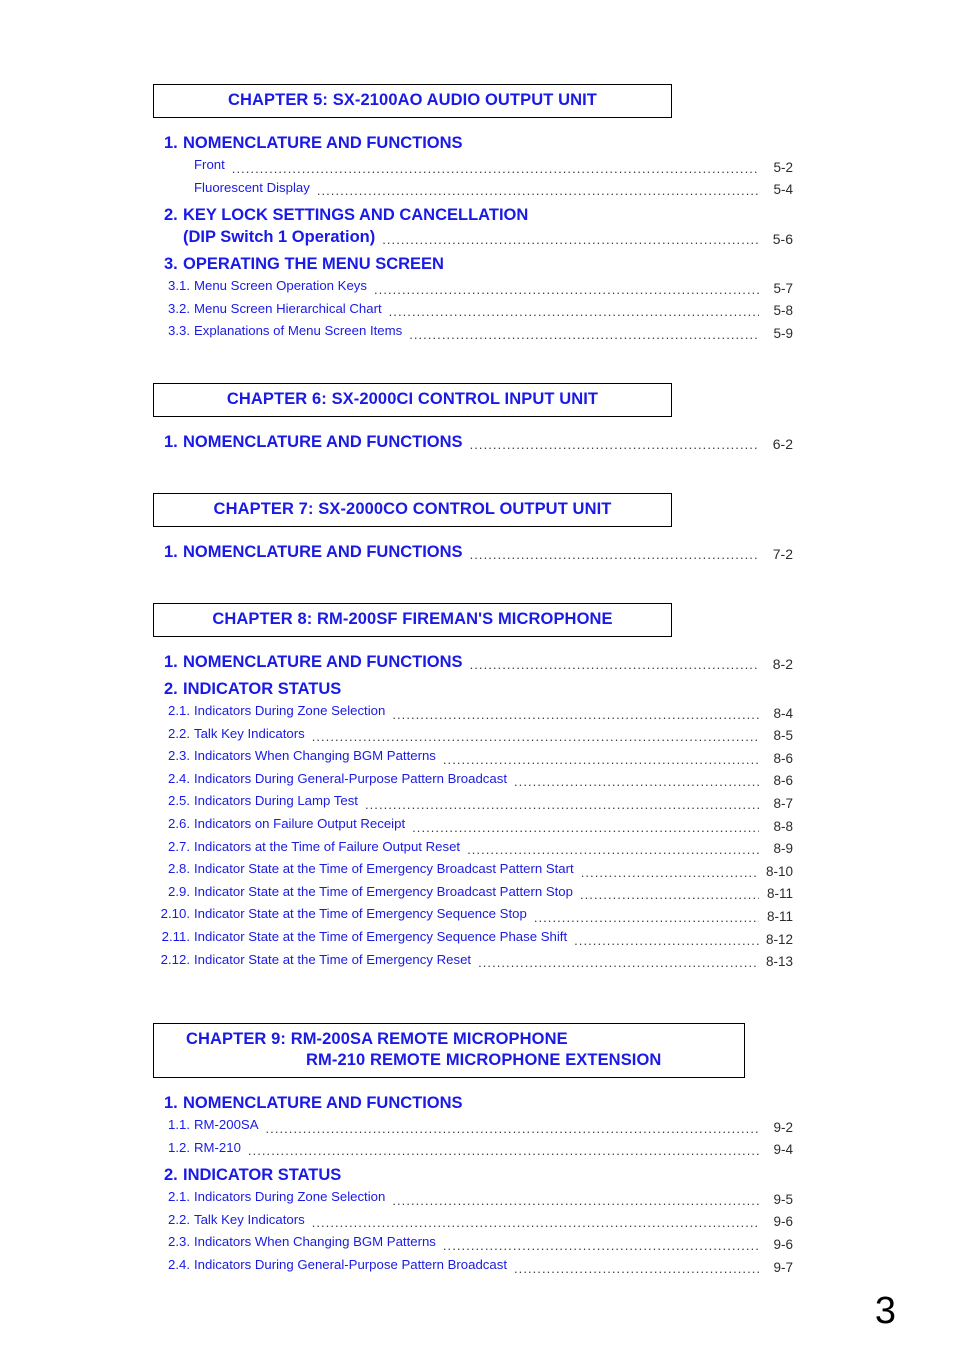 Image resolution: width=954 pixels, height=1351 pixels. Describe the element at coordinates (179, 286) in the screenshot. I see `toc-entry-number: 3.1.` at that location.